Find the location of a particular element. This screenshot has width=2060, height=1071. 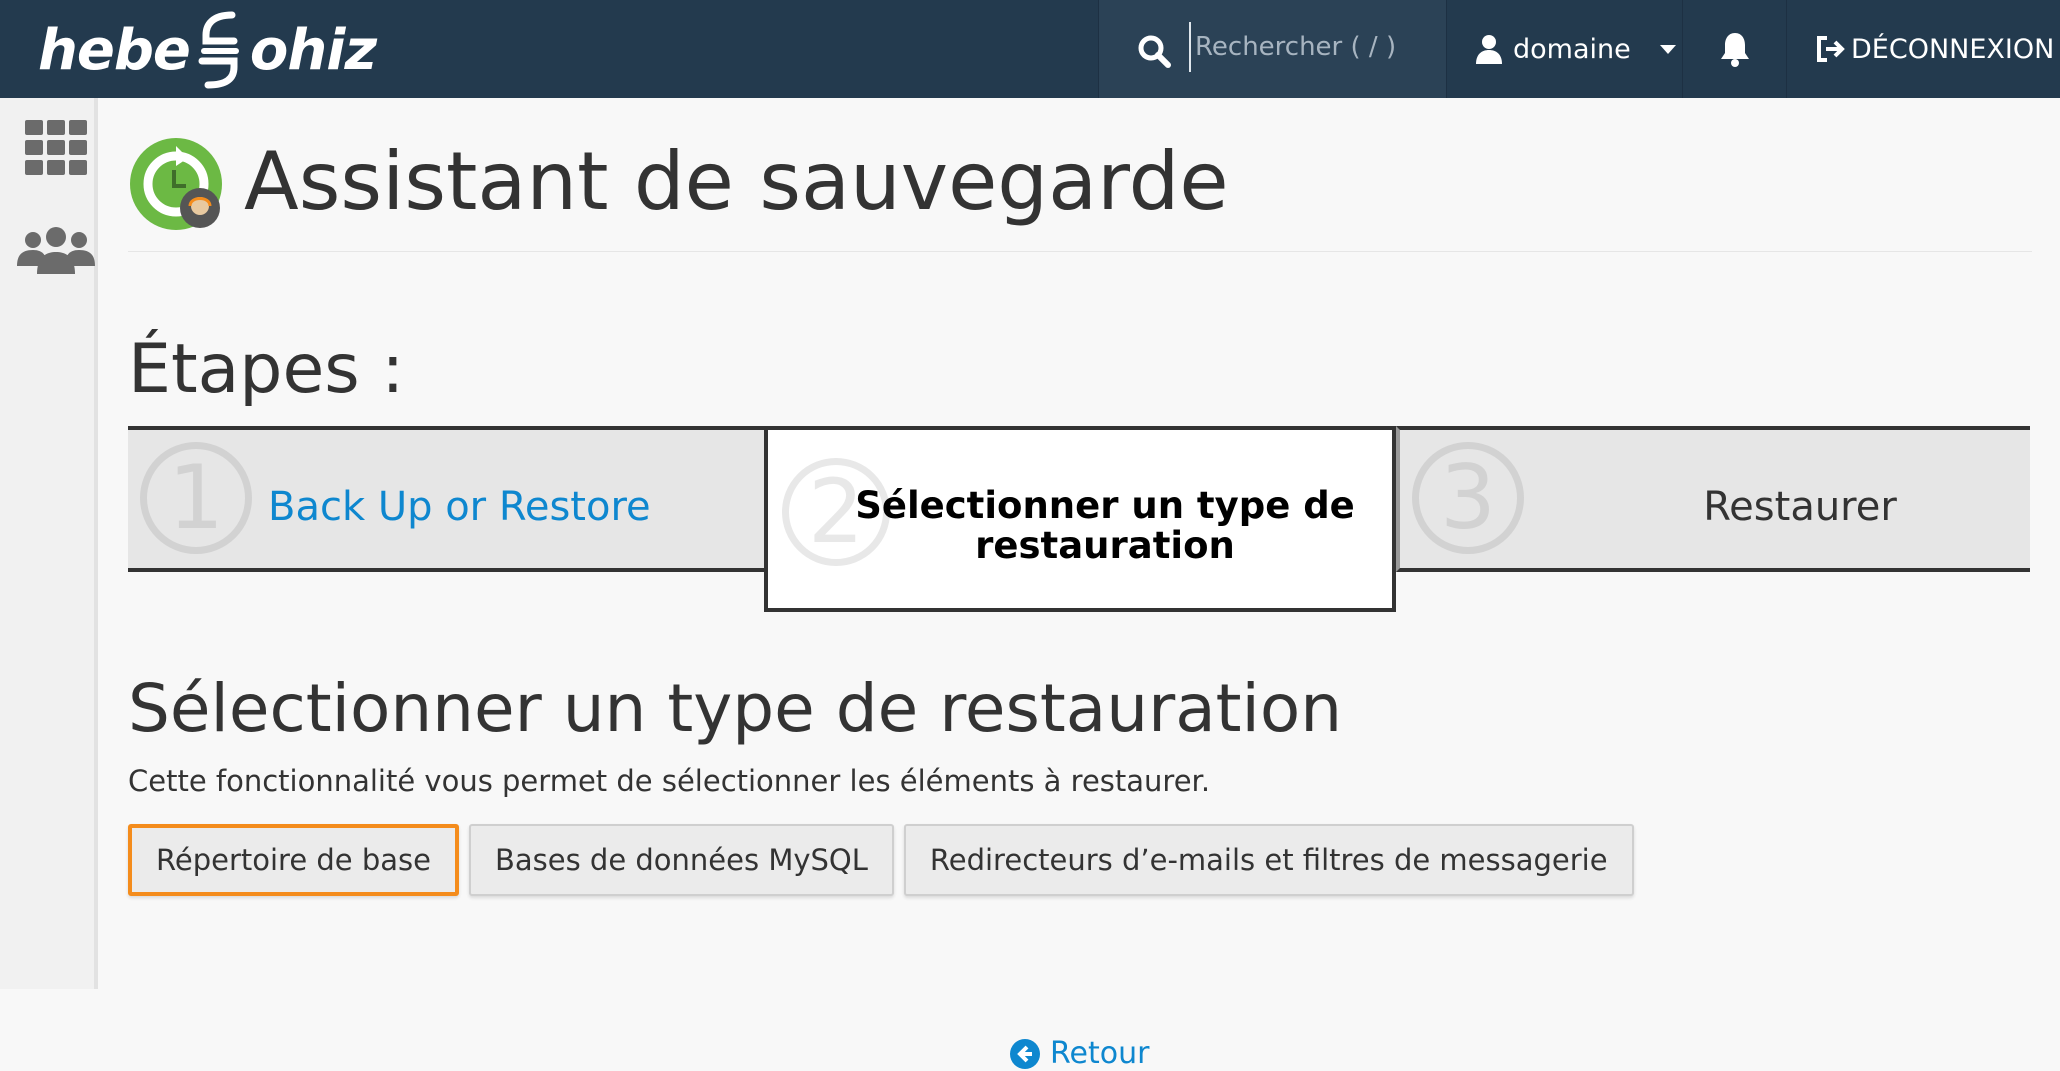

section-title: Sélectionner un type de restauration is located at coordinates (735, 708).